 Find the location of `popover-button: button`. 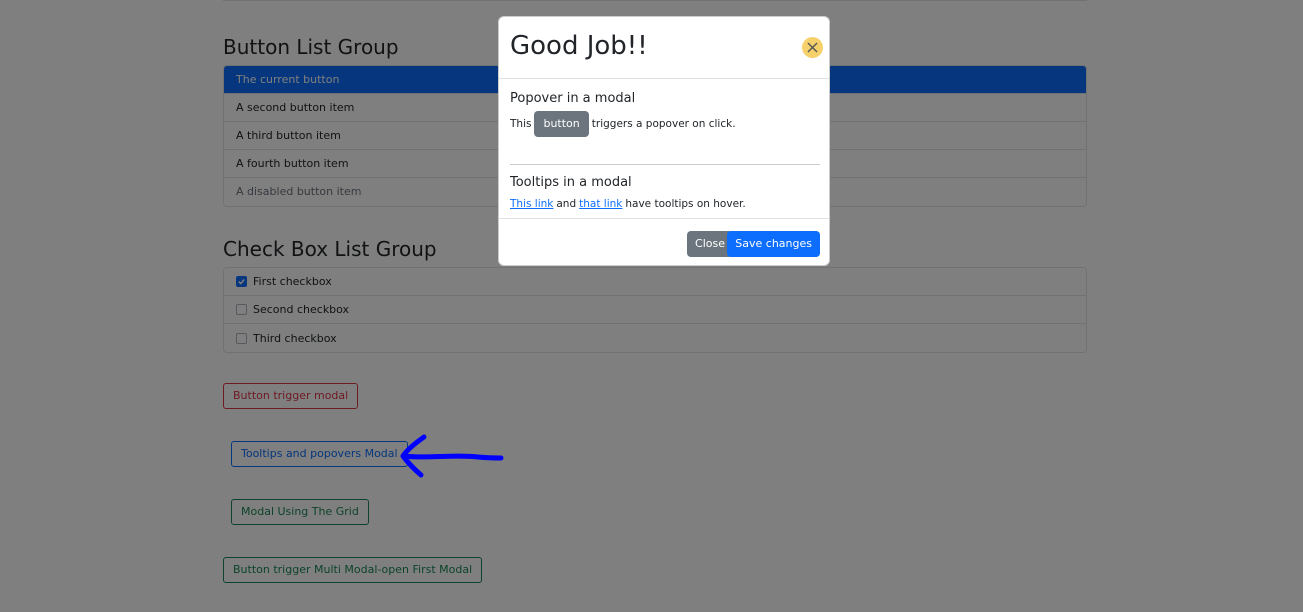

popover-button: button is located at coordinates (561, 124).